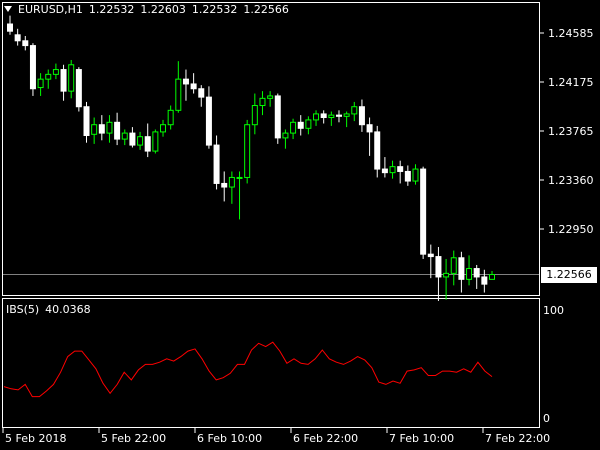 The height and width of the screenshot is (450, 600). Describe the element at coordinates (133, 438) in the screenshot. I see `time-tick-label: 5 Feb 22:00` at that location.